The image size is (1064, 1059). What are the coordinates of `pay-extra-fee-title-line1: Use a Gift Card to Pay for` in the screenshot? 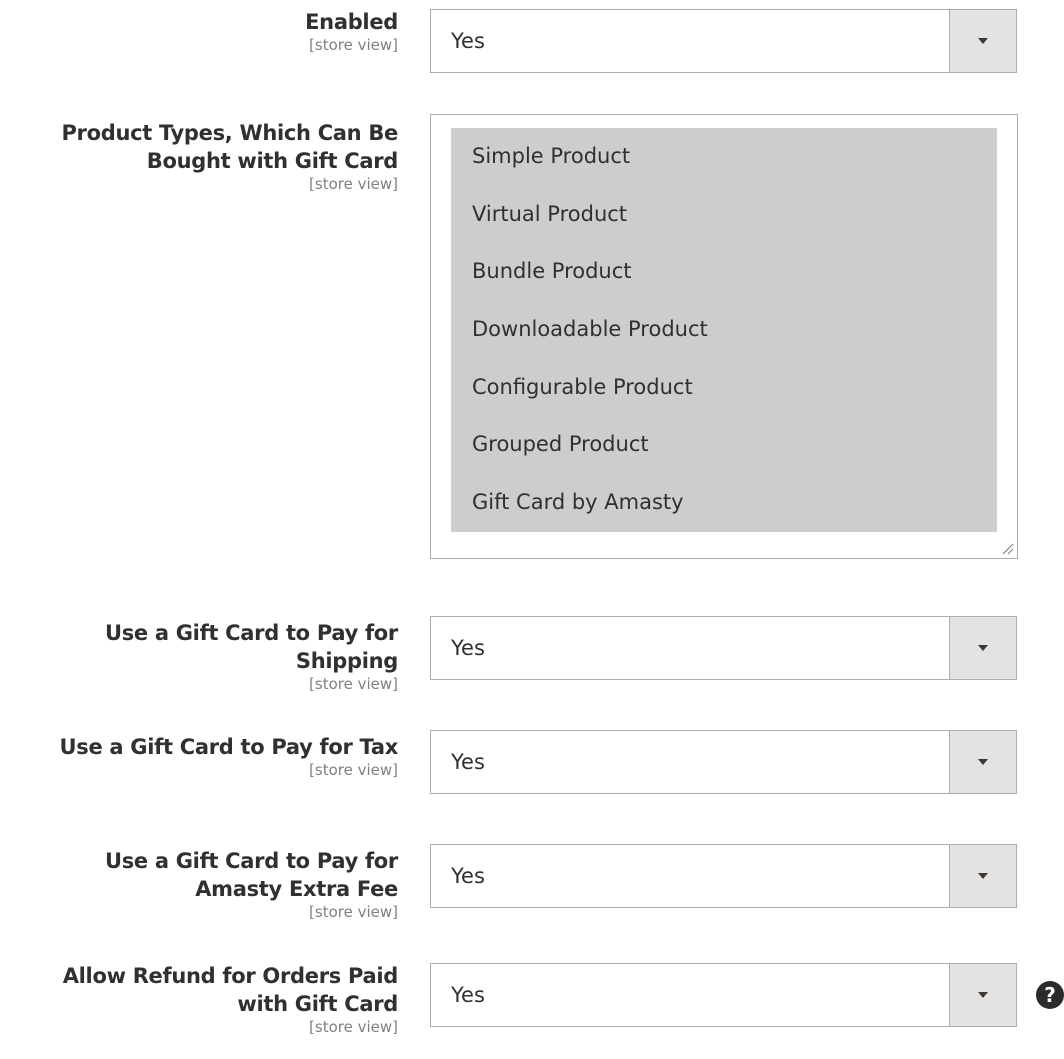 It's located at (251, 861).